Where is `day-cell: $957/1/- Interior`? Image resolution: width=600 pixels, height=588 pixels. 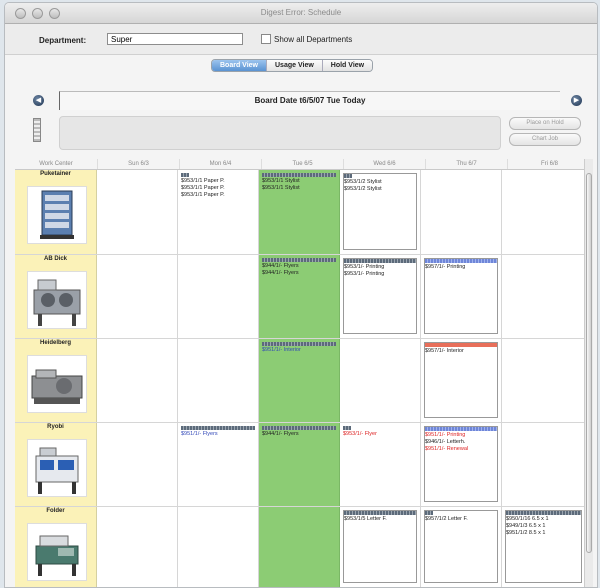 day-cell: $957/1/- Interior is located at coordinates (461, 380).